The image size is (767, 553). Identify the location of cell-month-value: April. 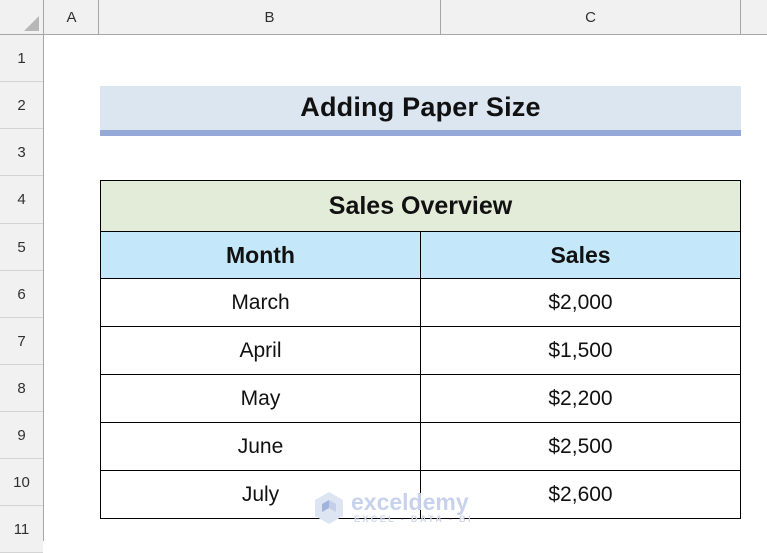
(260, 350).